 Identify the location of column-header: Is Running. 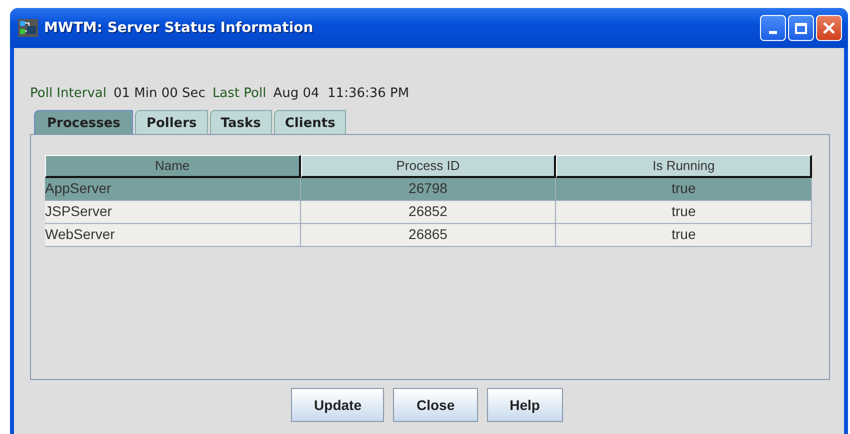
(684, 166).